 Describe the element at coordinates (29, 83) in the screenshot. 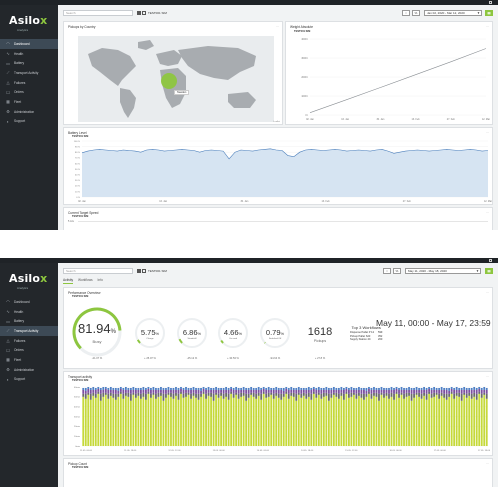

I see `sidebar-item-failures: △ Failures` at that location.